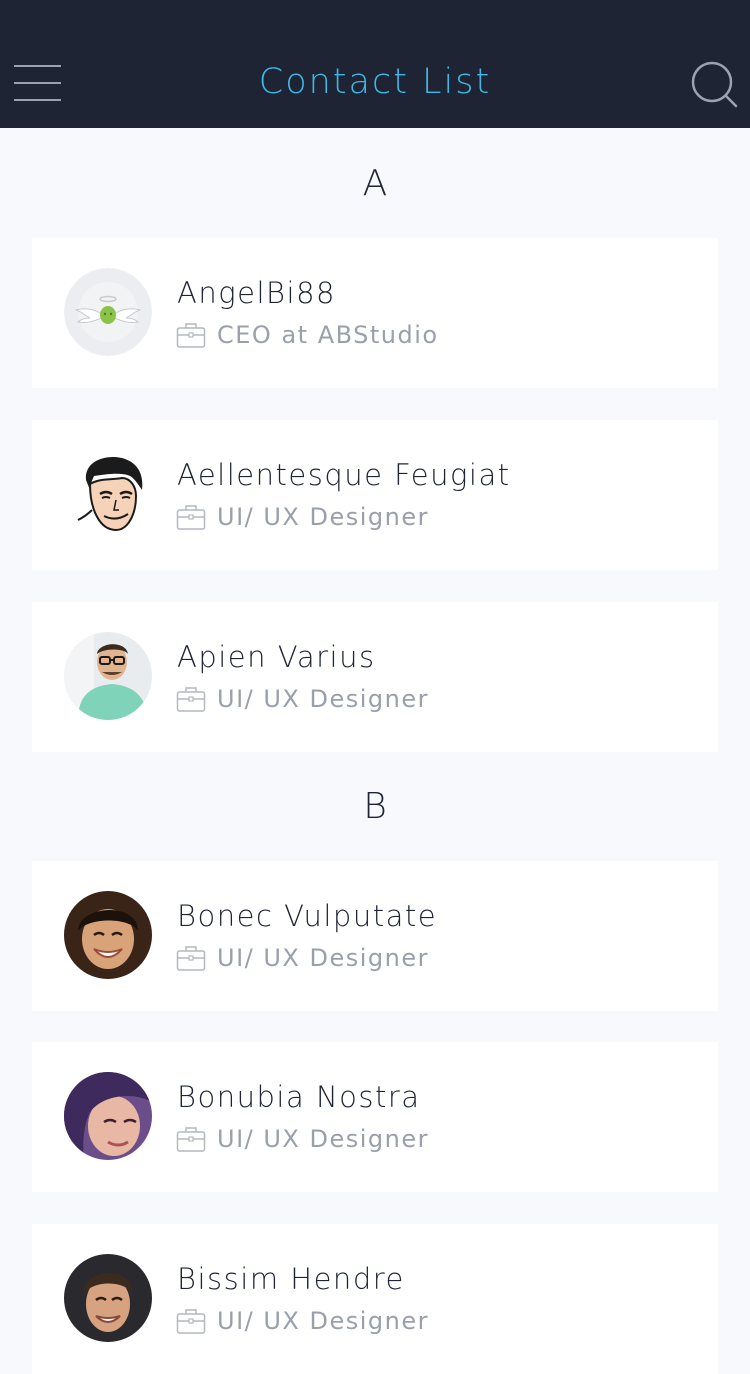  I want to click on section-letter-b: B, so click(375, 806).